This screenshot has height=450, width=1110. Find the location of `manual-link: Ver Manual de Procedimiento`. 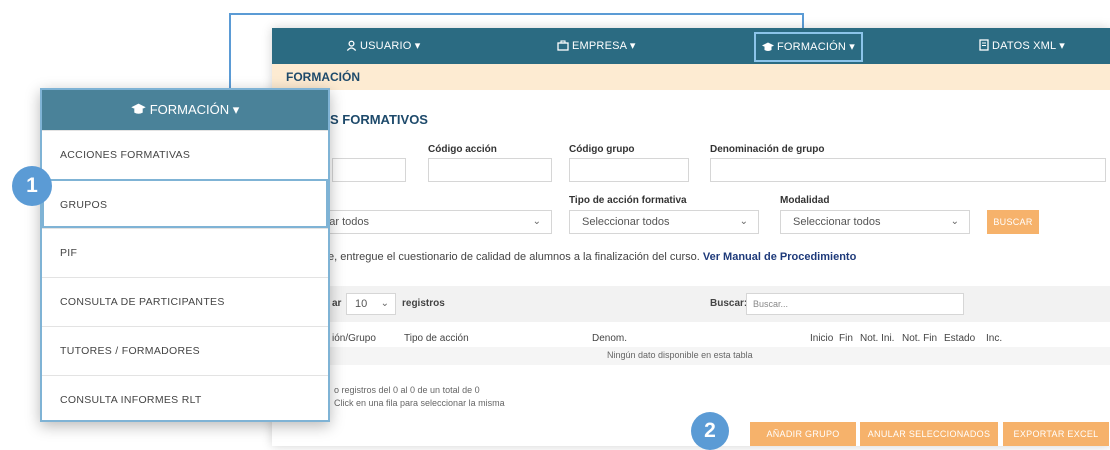

manual-link: Ver Manual de Procedimiento is located at coordinates (779, 257).